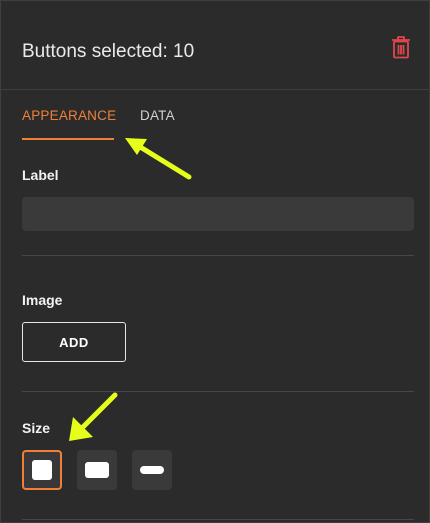 This screenshot has height=523, width=430. Describe the element at coordinates (218, 214) in the screenshot. I see `label-input` at that location.